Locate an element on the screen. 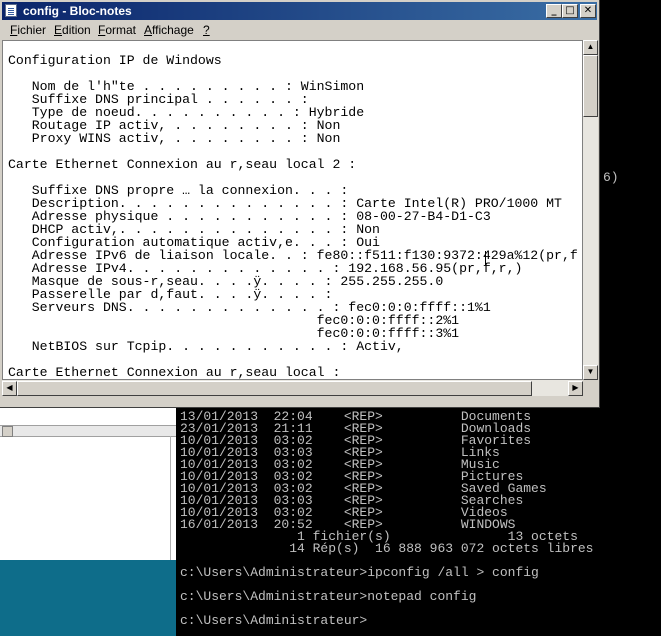 The height and width of the screenshot is (636, 661). menu-format: Format is located at coordinates (117, 30).